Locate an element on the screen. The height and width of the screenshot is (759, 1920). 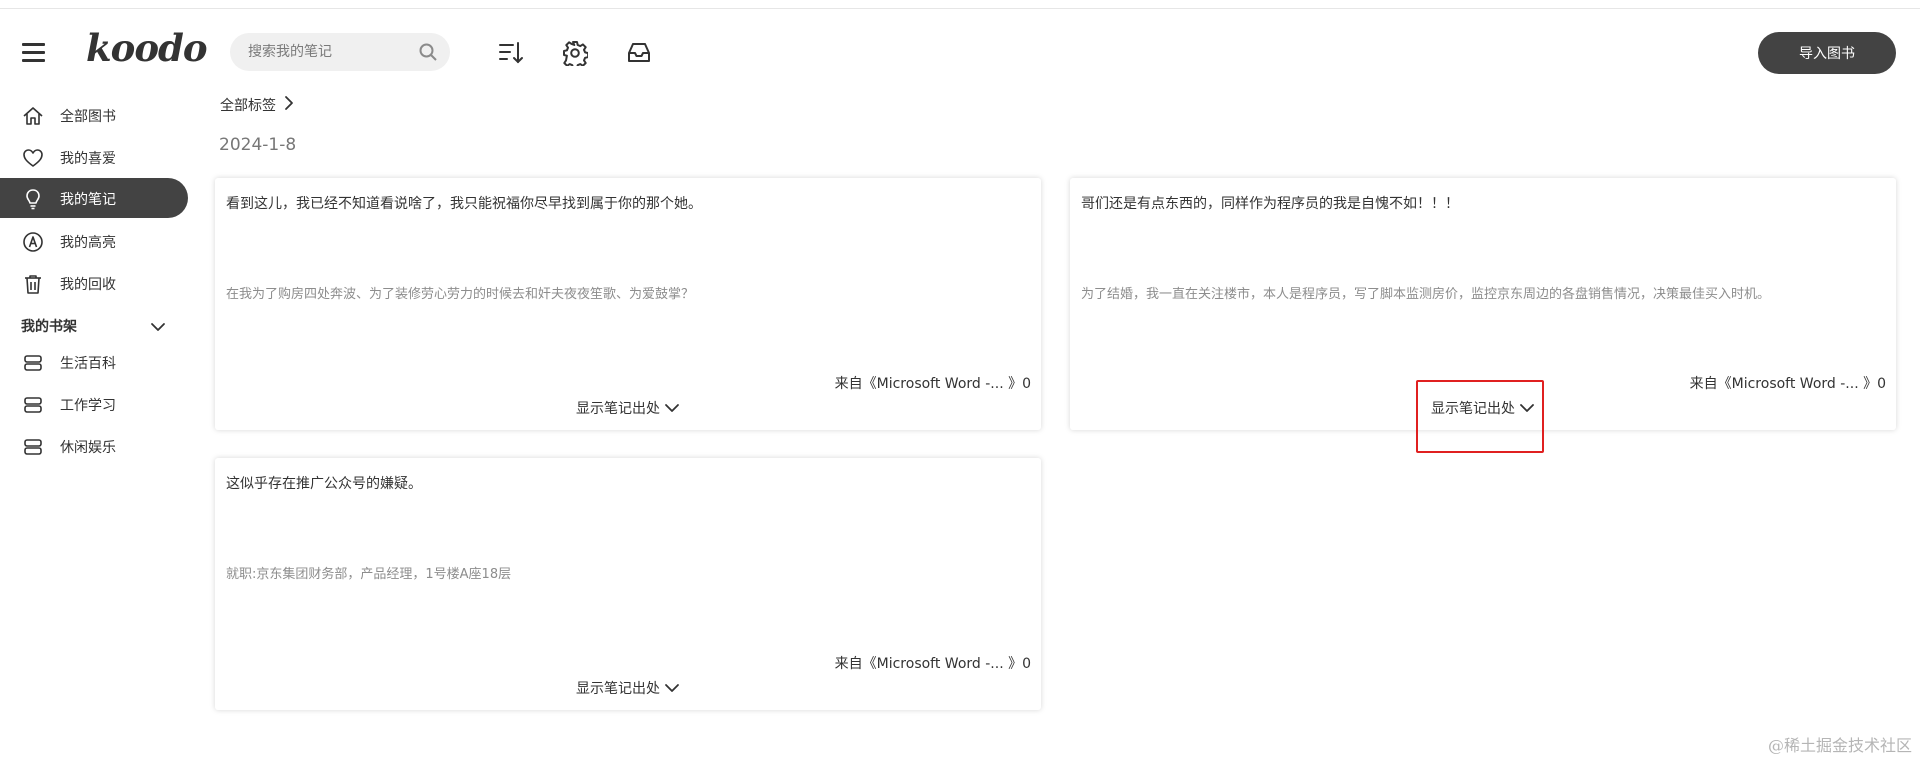
sidebar-item-label: 我的回收 is located at coordinates (88, 285).